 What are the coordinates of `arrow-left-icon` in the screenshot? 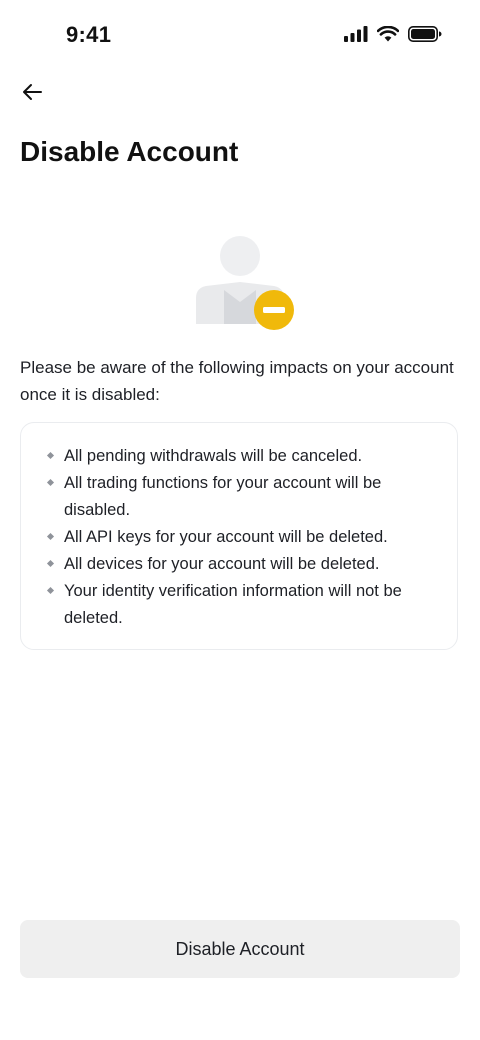 It's located at (32, 92).